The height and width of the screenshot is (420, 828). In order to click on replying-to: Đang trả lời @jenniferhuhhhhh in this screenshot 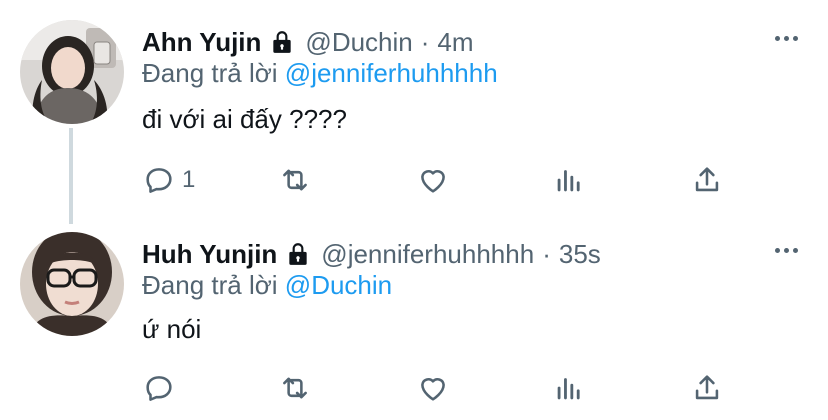, I will do `click(320, 73)`.